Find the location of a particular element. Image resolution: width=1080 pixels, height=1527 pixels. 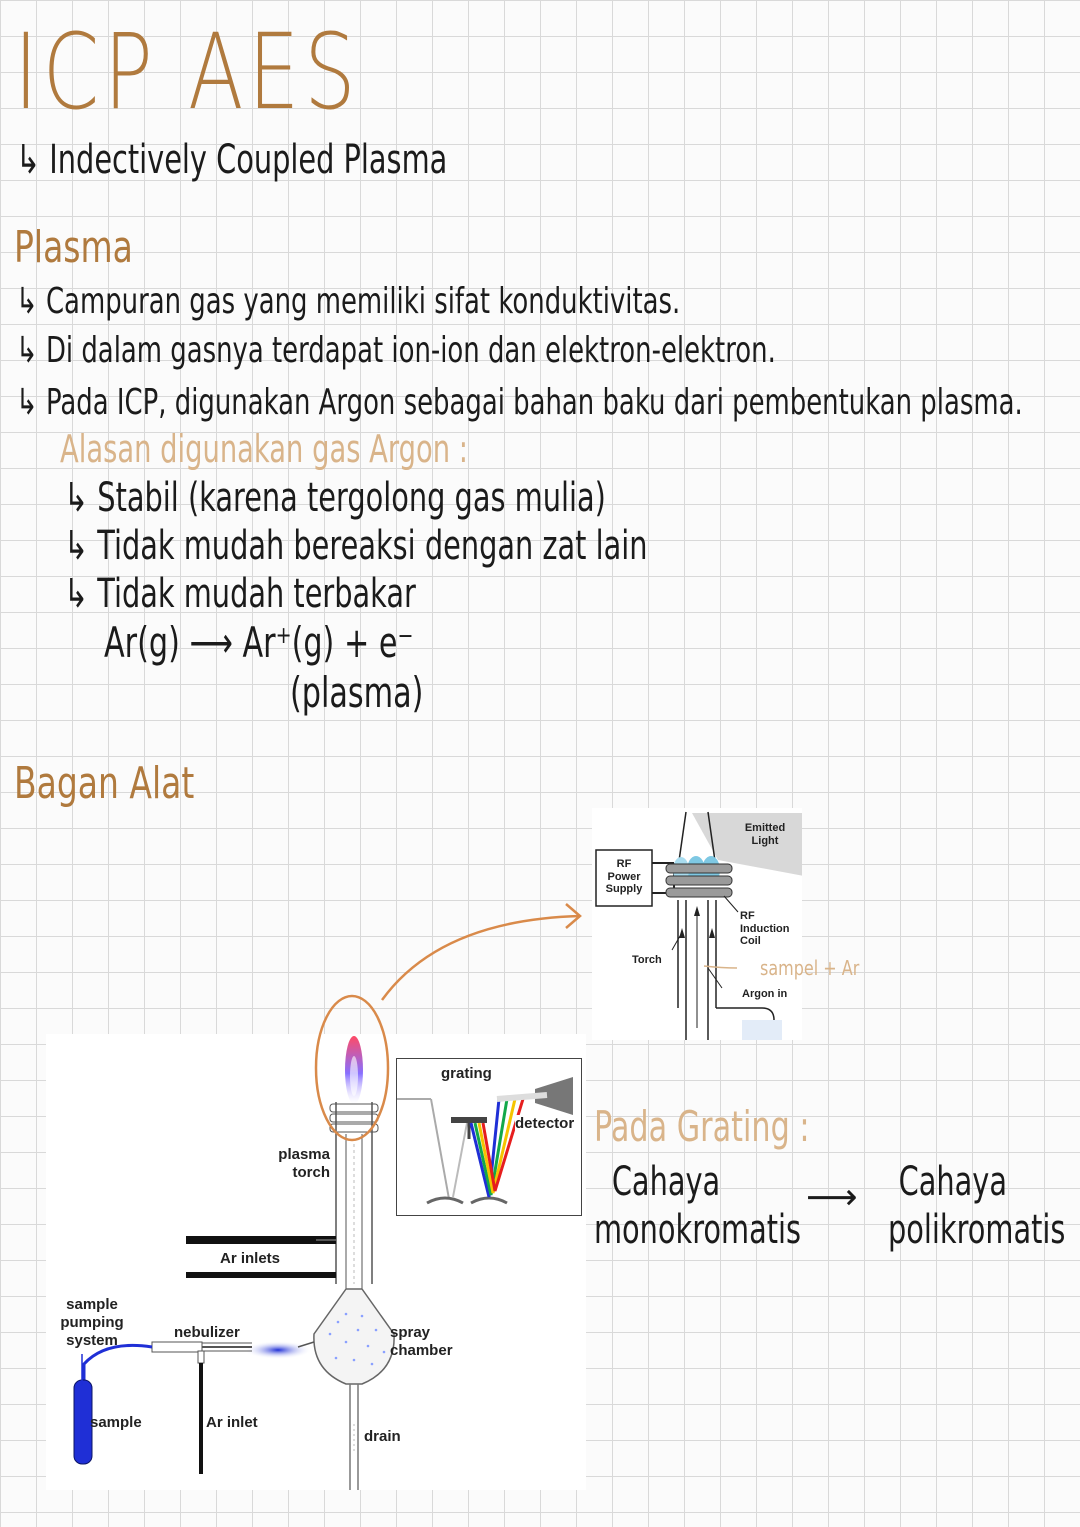

grating-note-heading: Pada Grating : is located at coordinates (702, 1126).